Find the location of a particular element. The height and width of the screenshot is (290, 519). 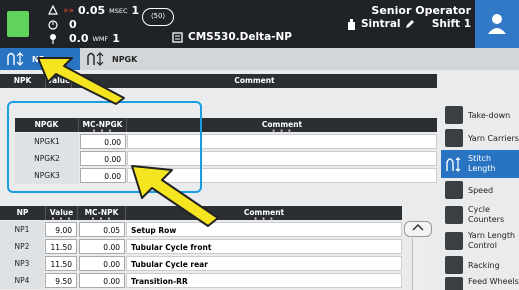

np4-comment: Transition-RR is located at coordinates (264, 280).